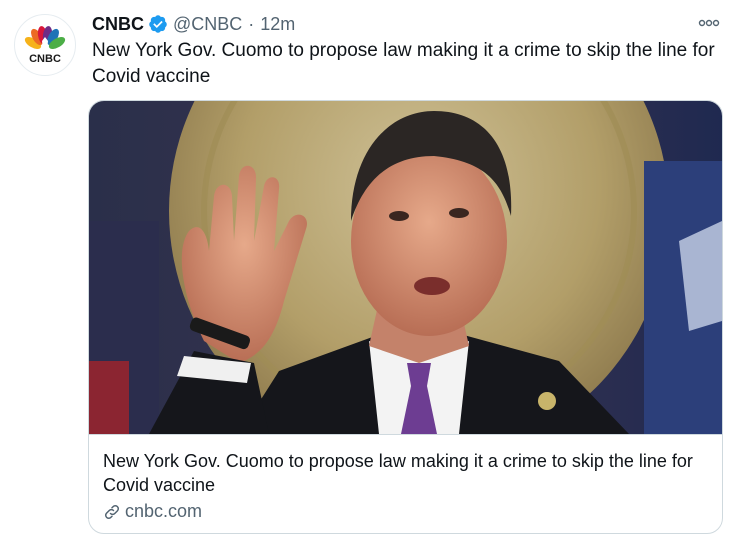 Image resolution: width=742 pixels, height=549 pixels. Describe the element at coordinates (405, 511) in the screenshot. I see `card-domain-row: cnbc.com` at that location.